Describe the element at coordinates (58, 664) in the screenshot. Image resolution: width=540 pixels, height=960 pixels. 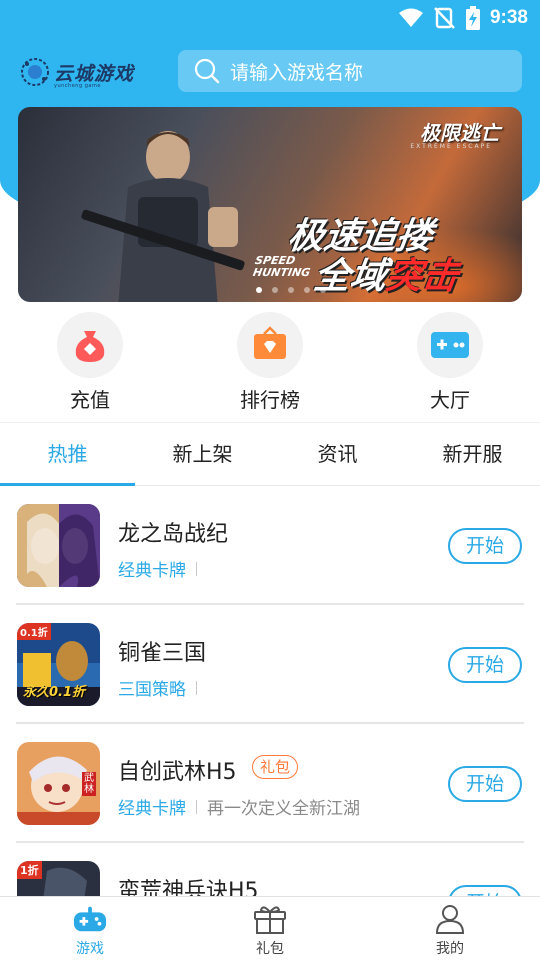
I see `game-thumbnail: 0.1折 永久0.1折` at that location.